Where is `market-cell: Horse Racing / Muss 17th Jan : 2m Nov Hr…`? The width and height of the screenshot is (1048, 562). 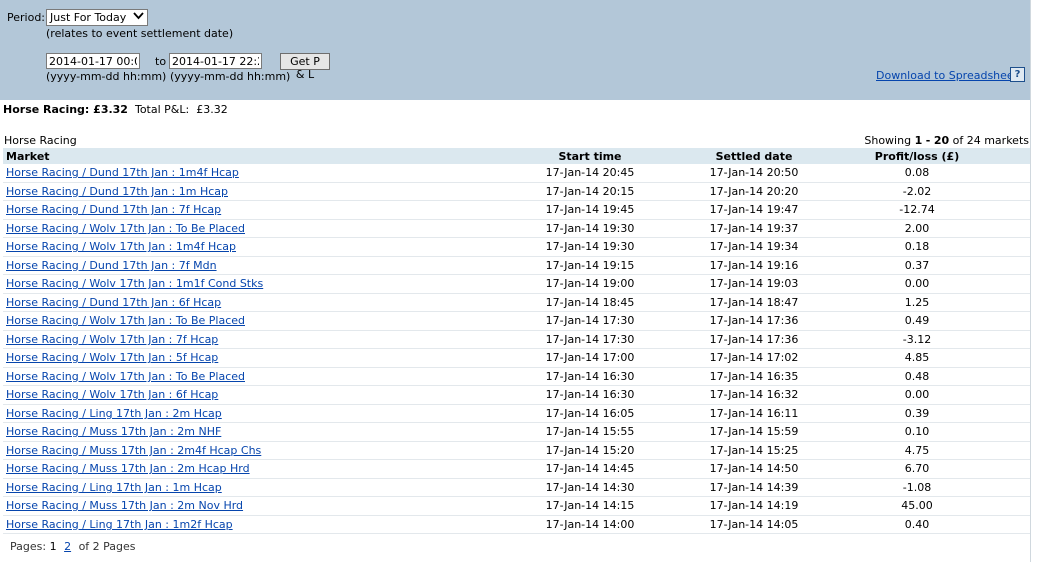 market-cell: Horse Racing / Muss 17th Jan : 2m Nov Hr… is located at coordinates (239, 506).